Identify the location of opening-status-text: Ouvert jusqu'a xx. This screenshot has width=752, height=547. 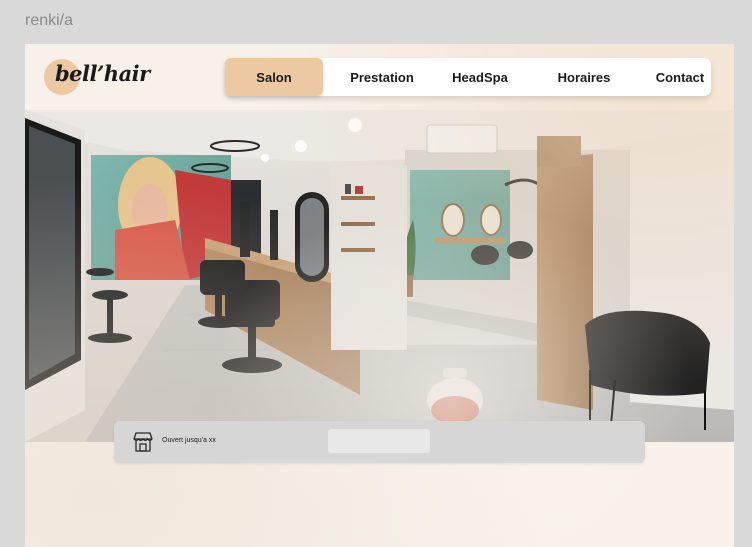
(189, 440).